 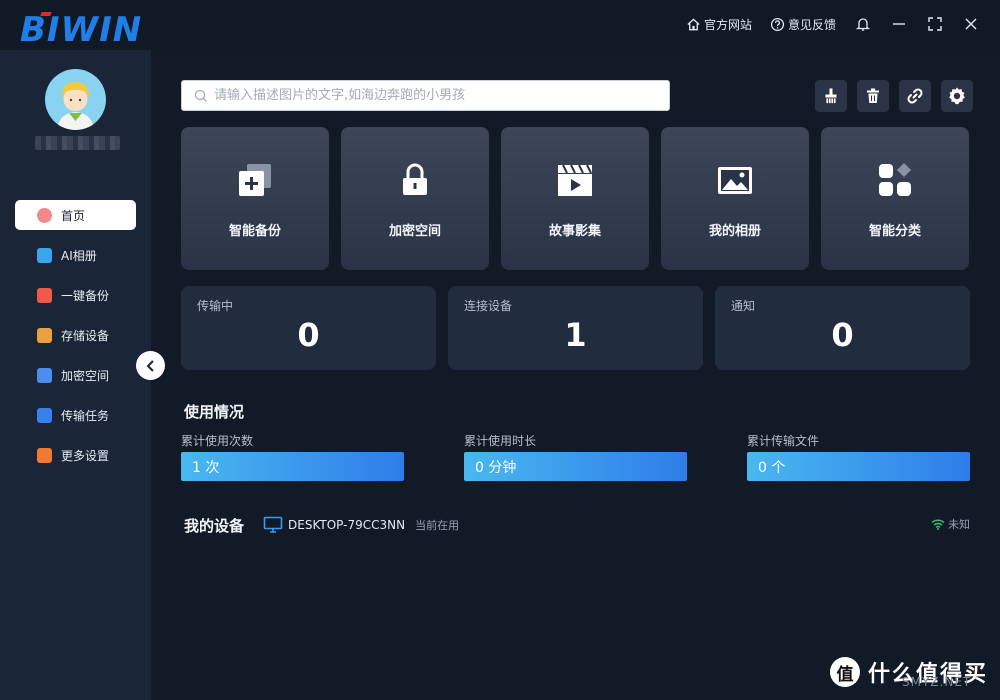 I want to click on card-encrypt-space: 加密空间, so click(x=415, y=198).